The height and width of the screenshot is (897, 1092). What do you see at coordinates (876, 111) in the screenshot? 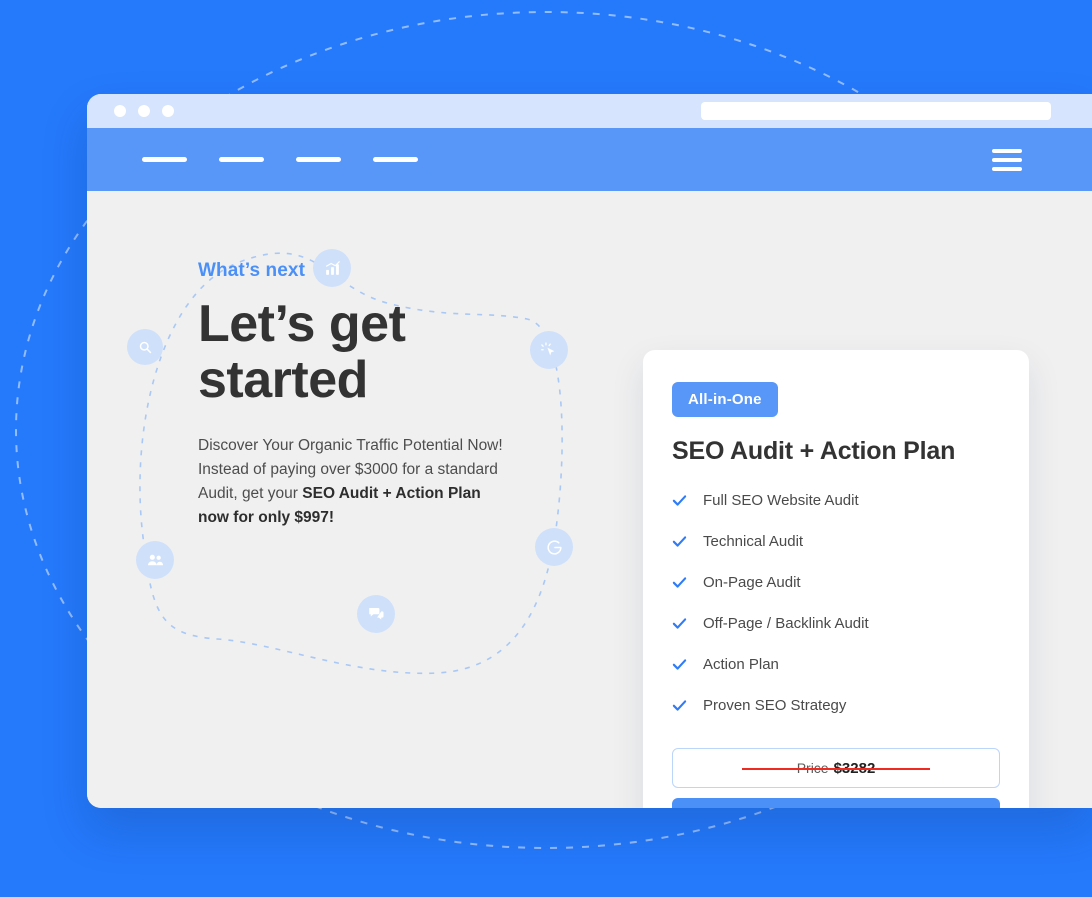
I see `url-input` at bounding box center [876, 111].